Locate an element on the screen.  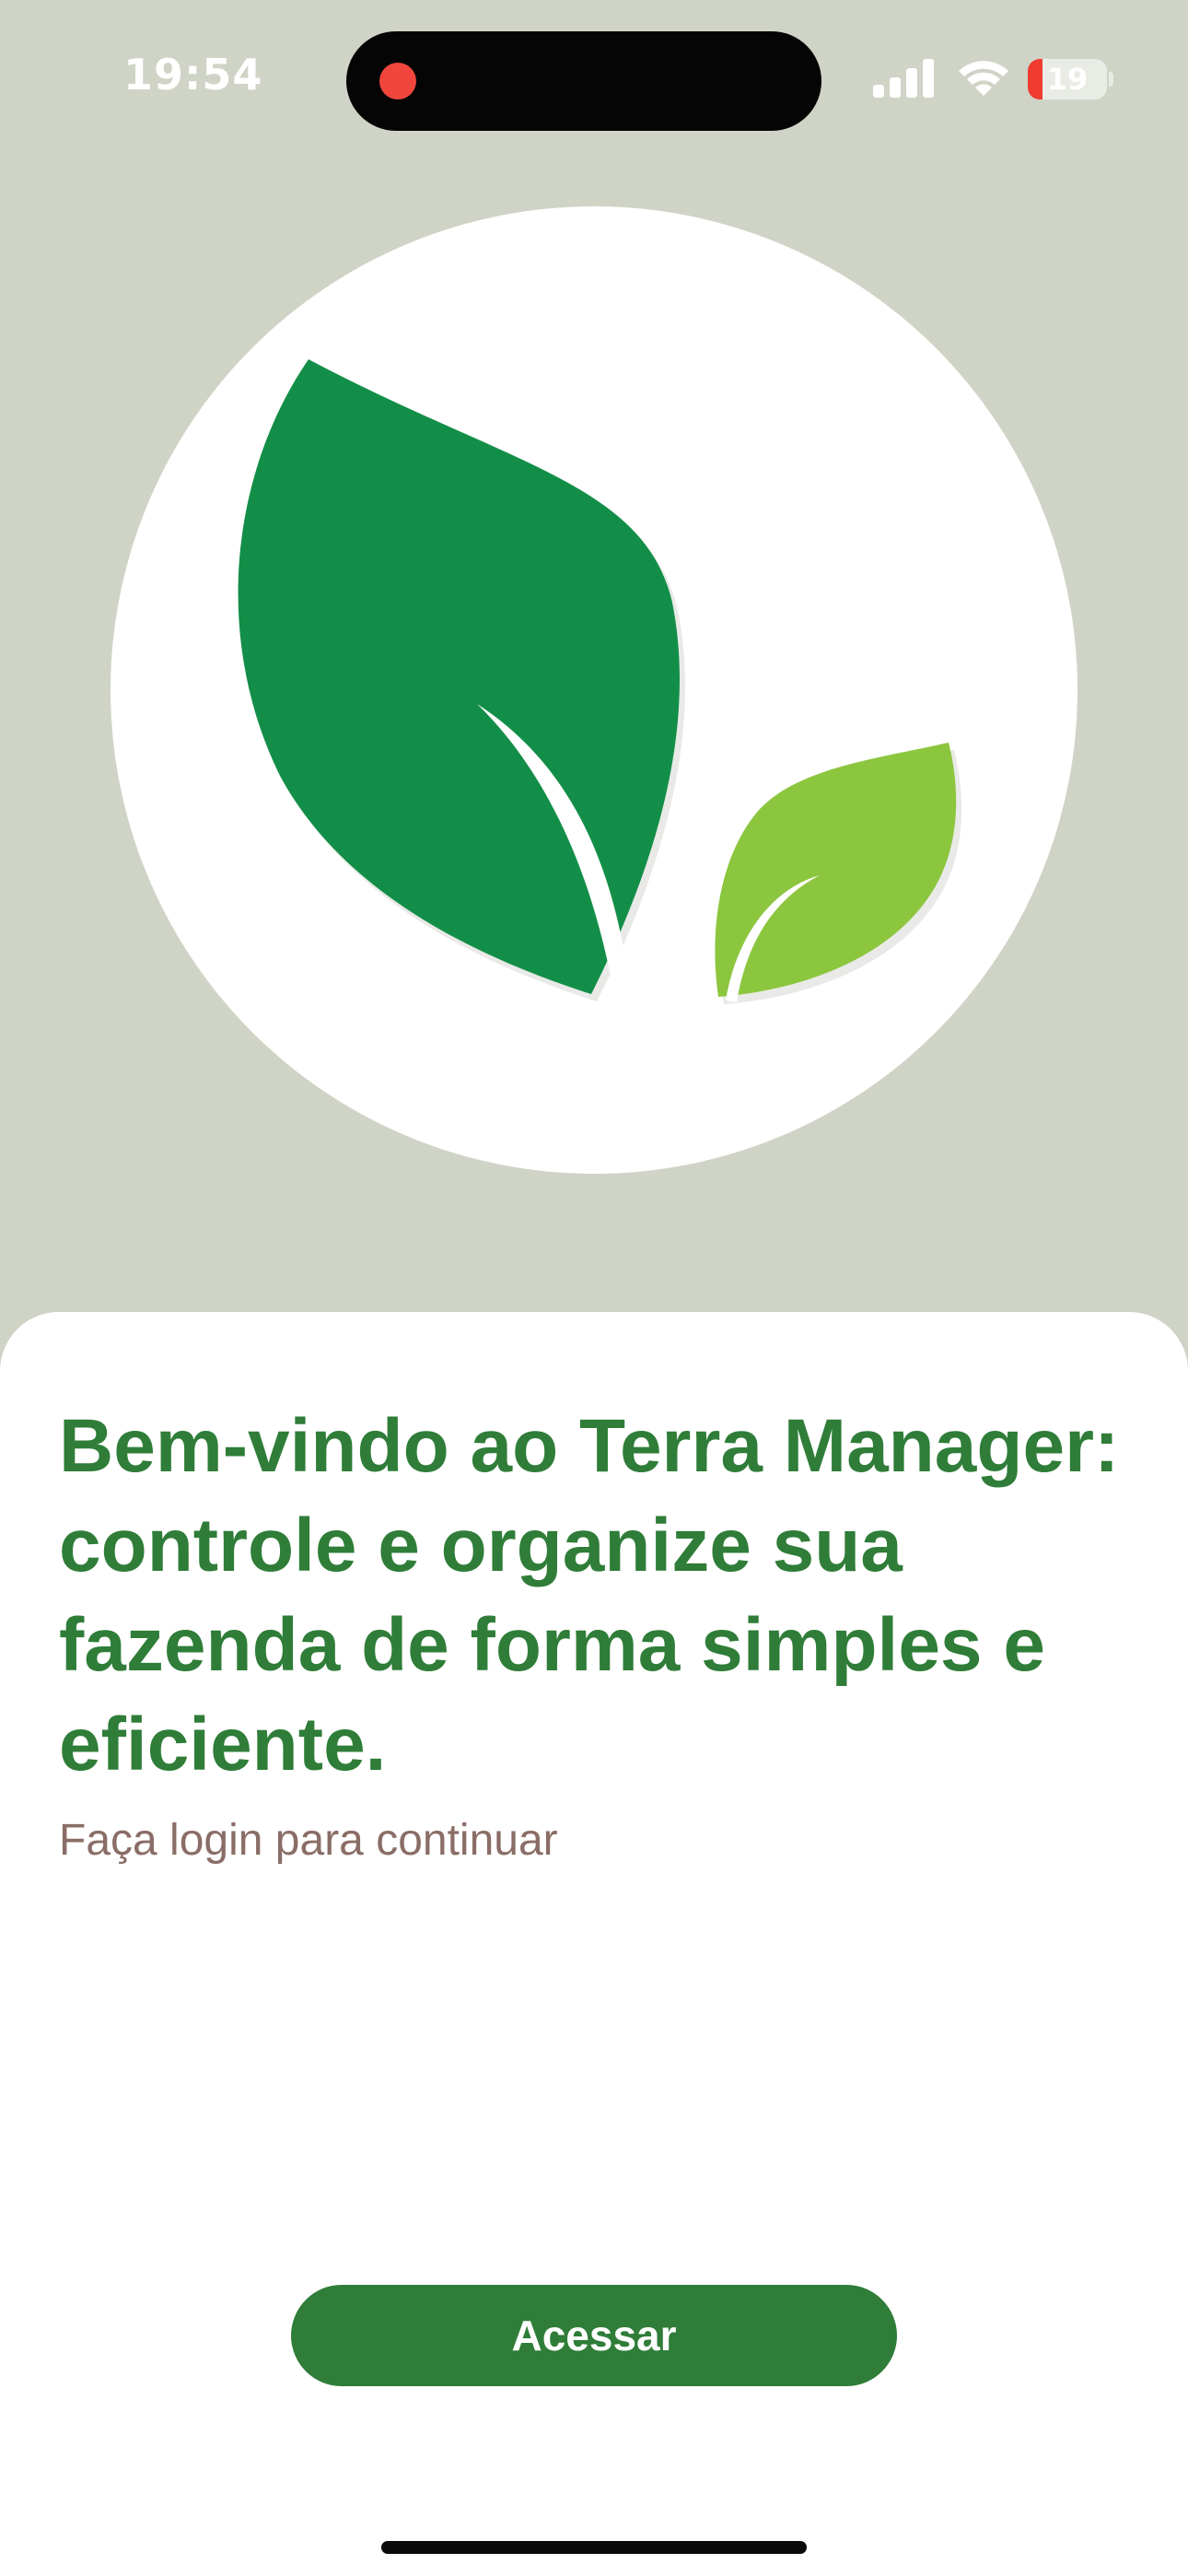
recording-dot-icon is located at coordinates (397, 81).